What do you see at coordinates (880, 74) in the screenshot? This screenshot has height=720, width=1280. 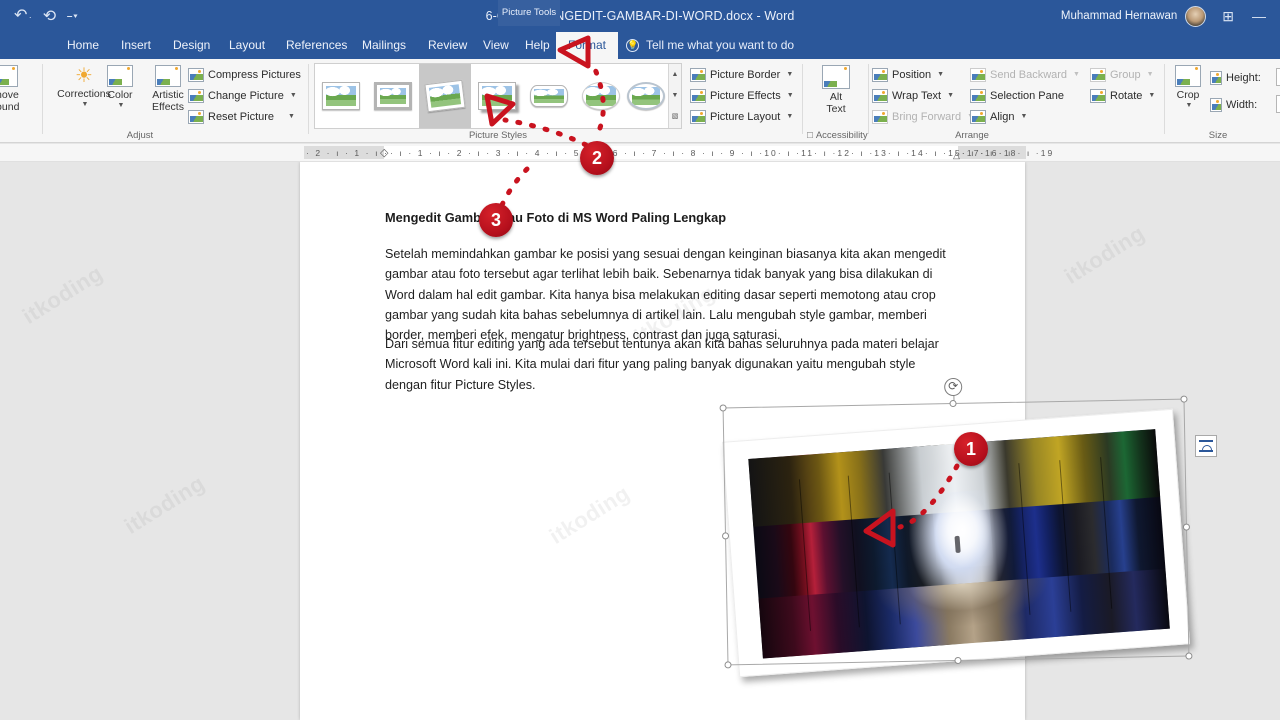 I see `position-icon` at bounding box center [880, 74].